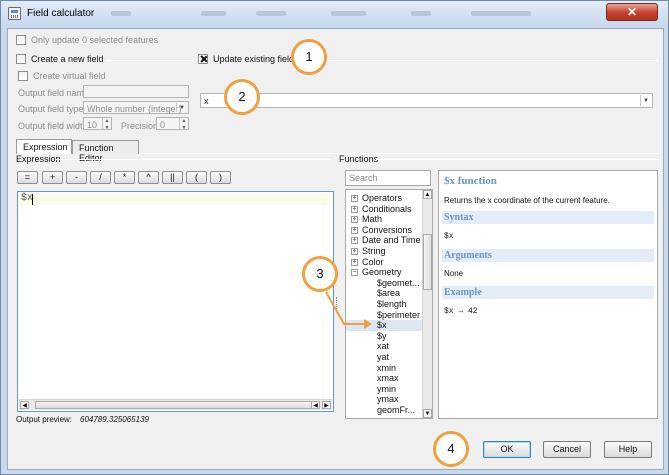 The height and width of the screenshot is (475, 669). I want to click on function-tree-label: String, so click(374, 251).